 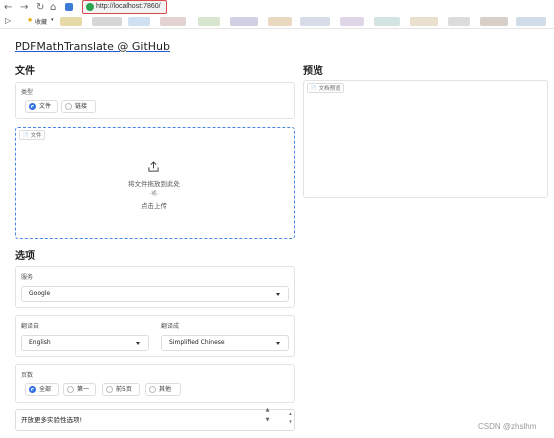 I want to click on pages-radio-first: 第一, so click(x=79, y=389).